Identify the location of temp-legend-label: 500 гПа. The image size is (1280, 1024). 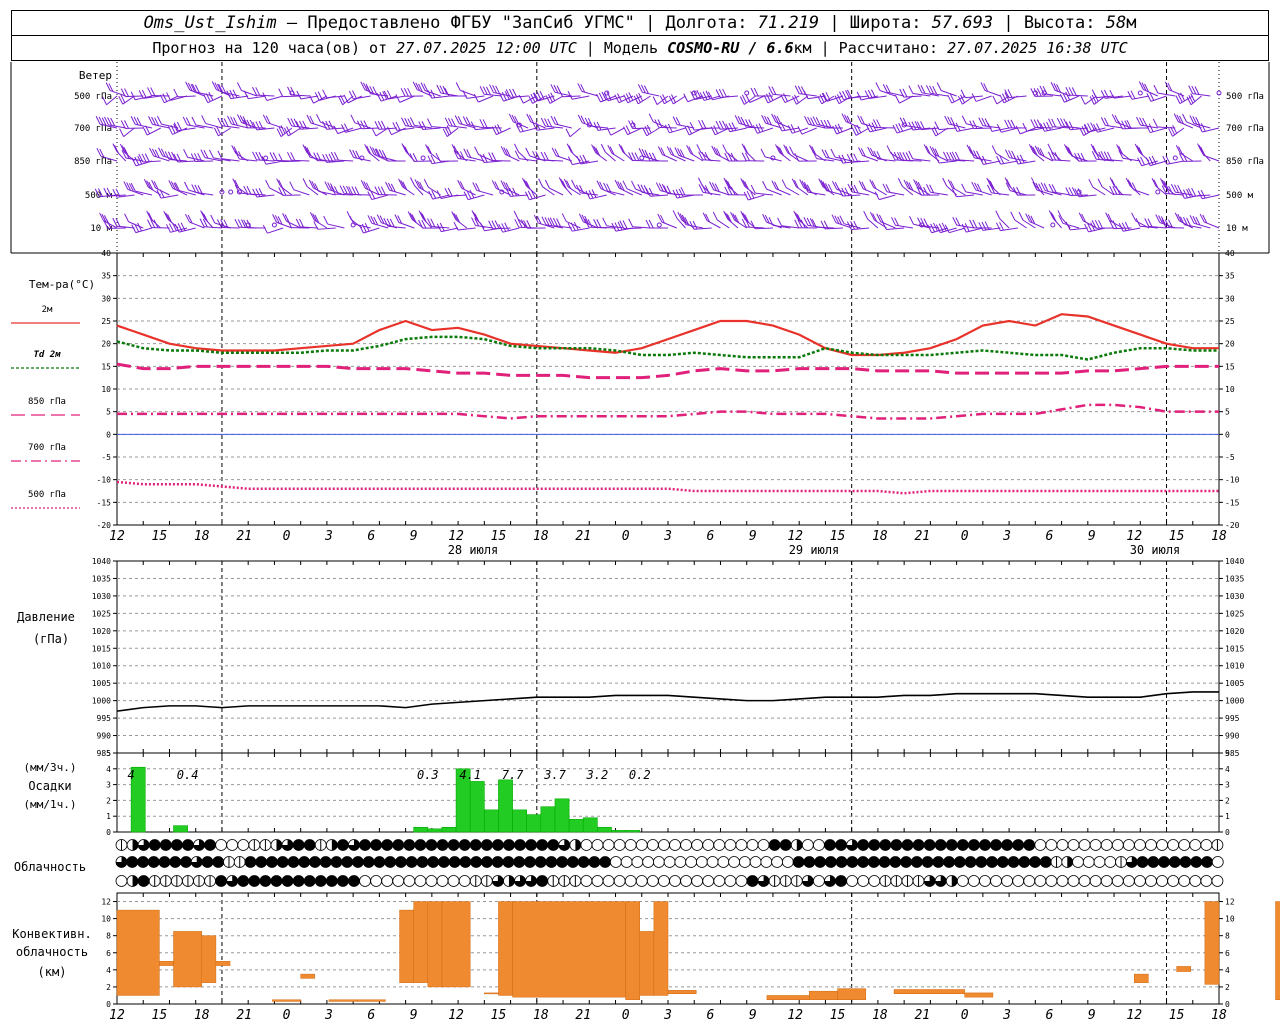
(47, 495).